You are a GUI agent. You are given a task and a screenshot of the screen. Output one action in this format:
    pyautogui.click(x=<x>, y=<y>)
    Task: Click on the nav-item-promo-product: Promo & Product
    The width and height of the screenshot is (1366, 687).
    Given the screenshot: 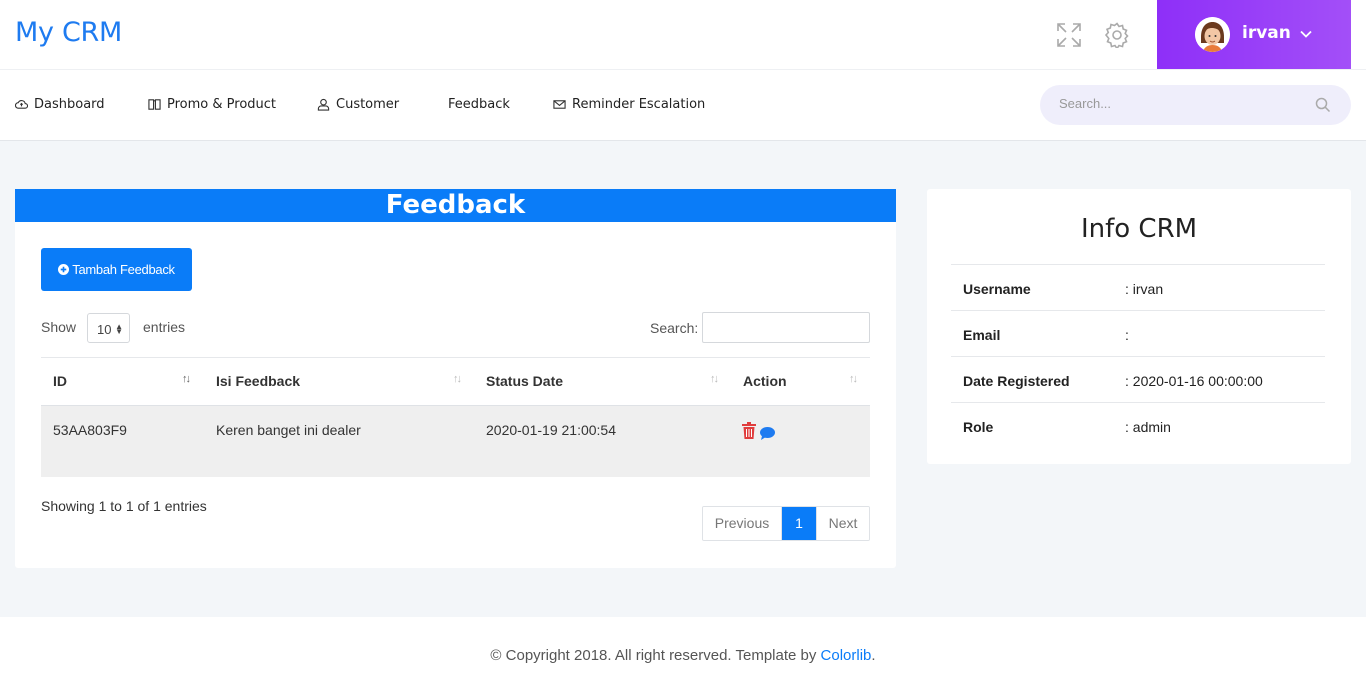 What is the action you would take?
    pyautogui.click(x=212, y=104)
    